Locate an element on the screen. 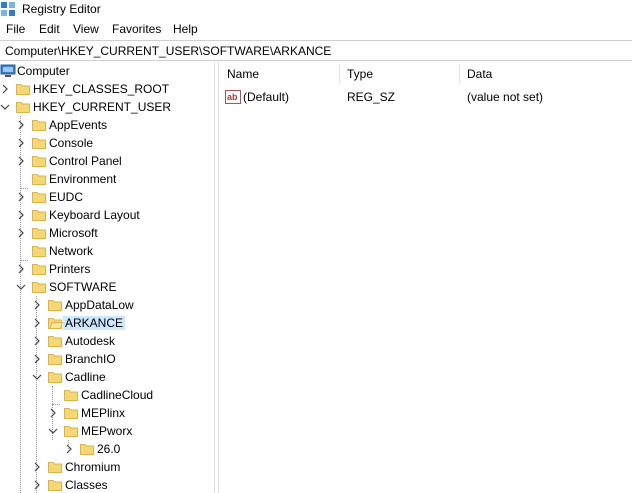 Image resolution: width=632 pixels, height=493 pixels. tree-node-label: ARKANCE is located at coordinates (94, 323).